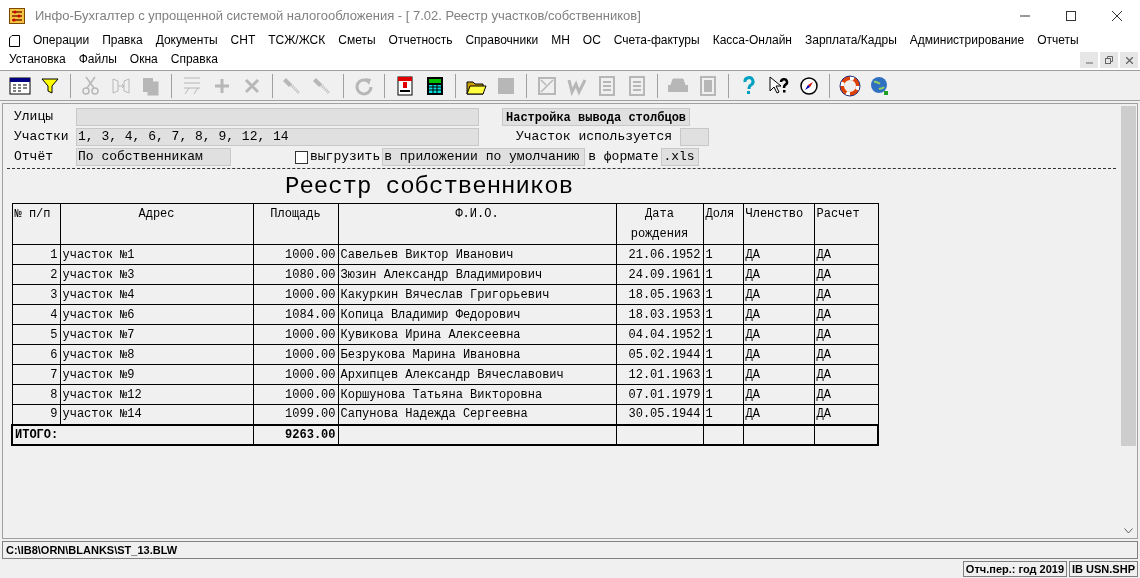  Describe the element at coordinates (477, 294) in the screenshot. I see `table-cell: Какуркин Вячеслав Григорьевич` at that location.